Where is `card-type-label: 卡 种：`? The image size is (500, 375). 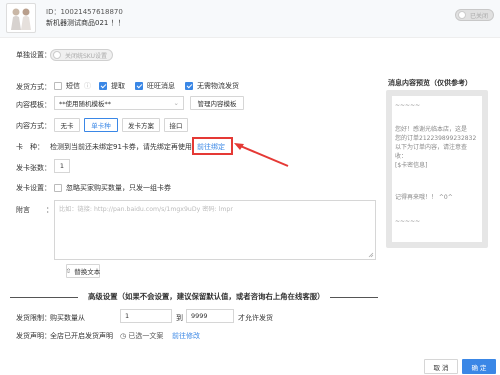
card-type-label: 卡 种： is located at coordinates (30, 147).